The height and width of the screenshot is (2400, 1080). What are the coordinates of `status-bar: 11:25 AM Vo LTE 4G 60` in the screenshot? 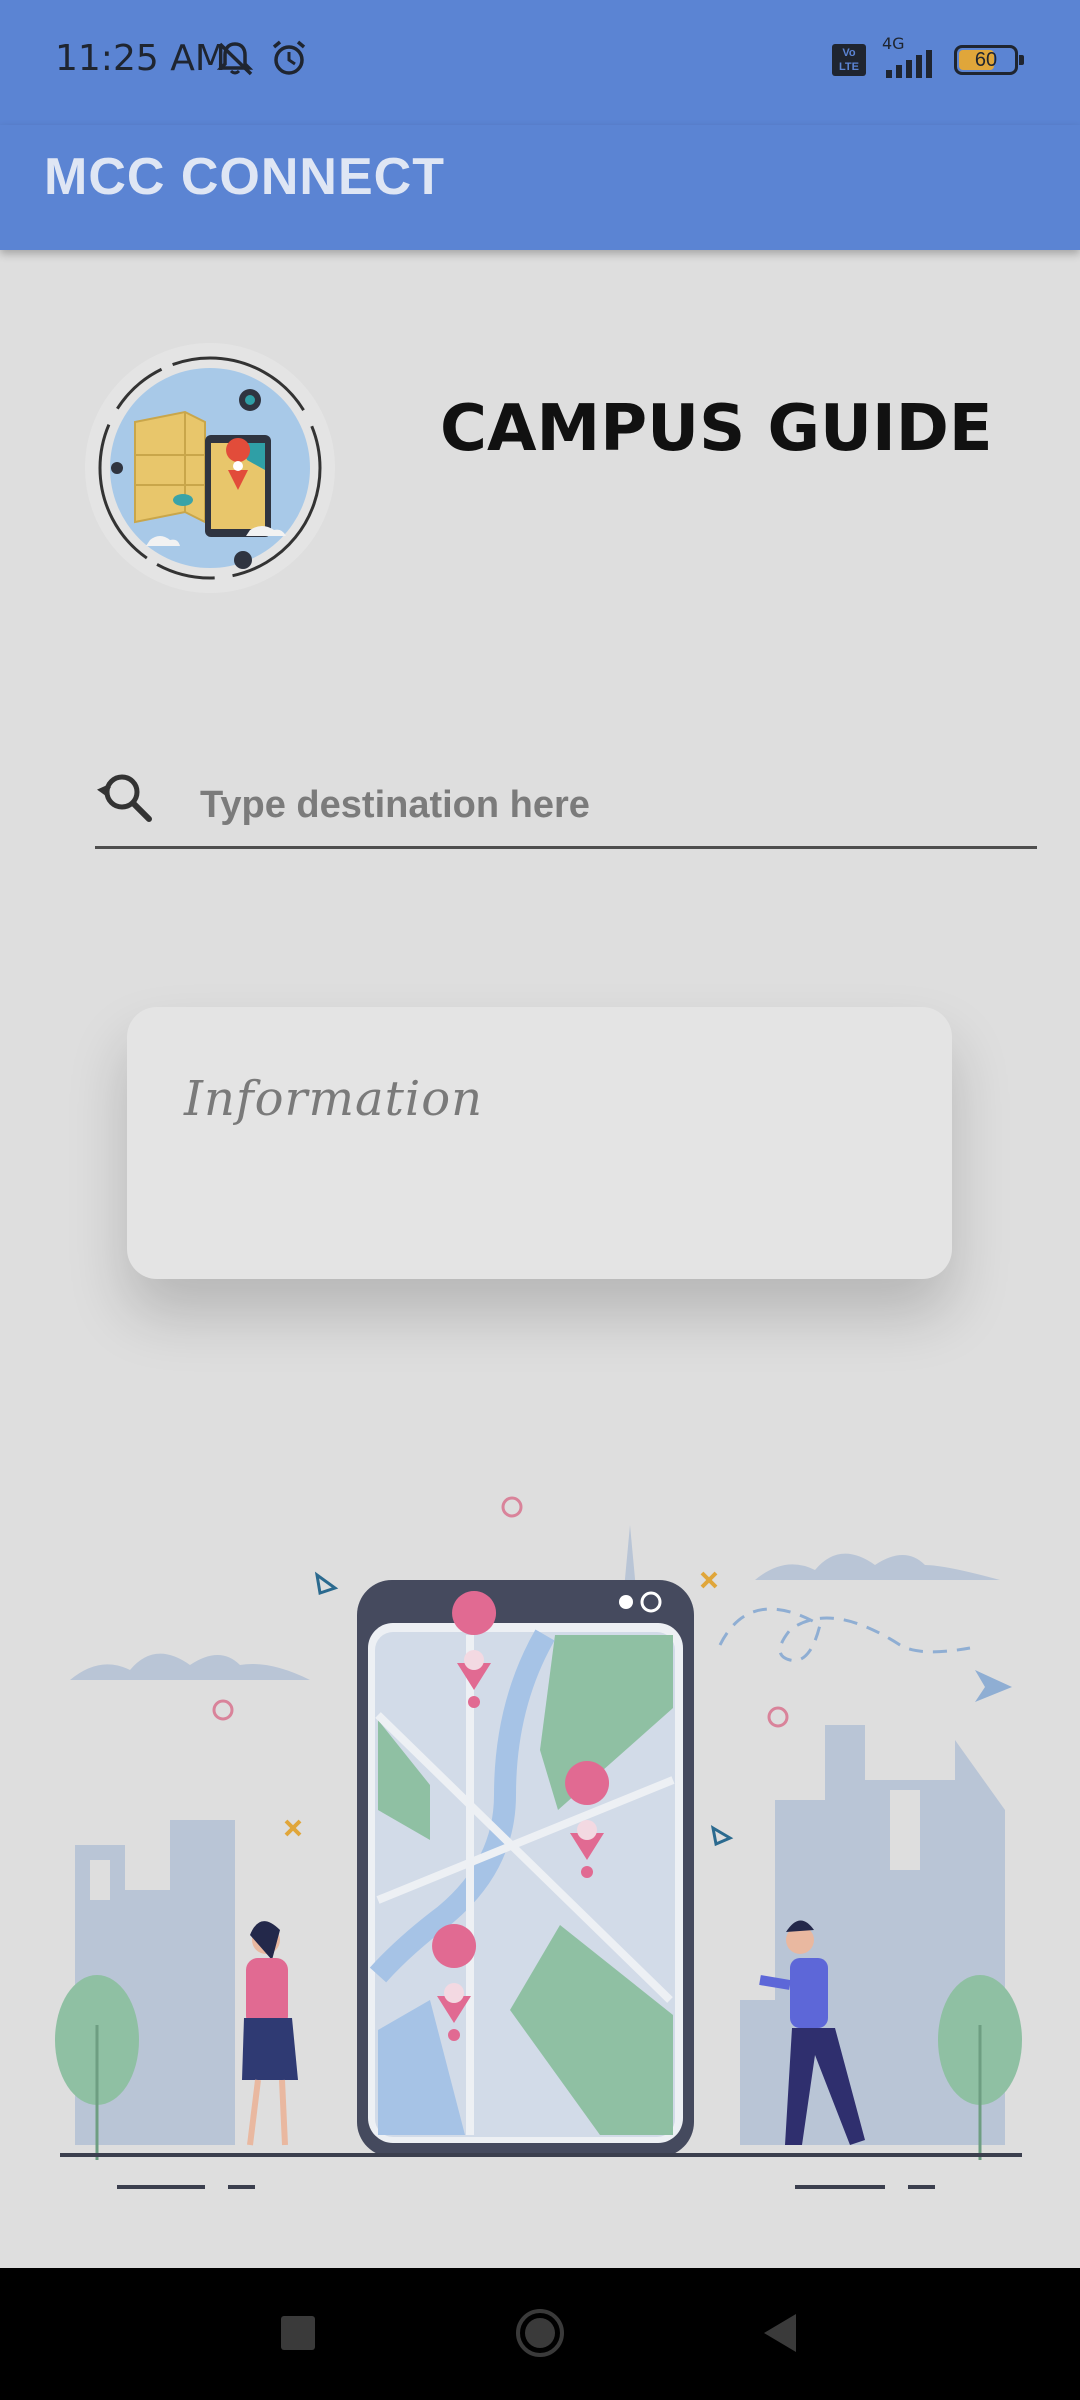 It's located at (540, 62).